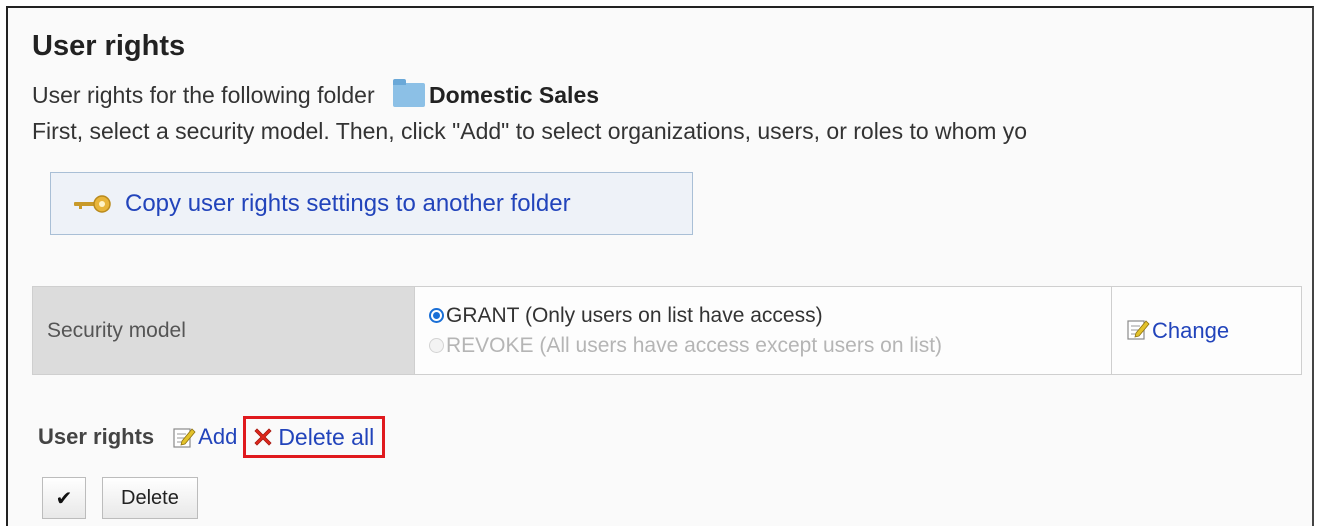 The height and width of the screenshot is (526, 1320). I want to click on action-buttons: ✔ Delete, so click(120, 498).